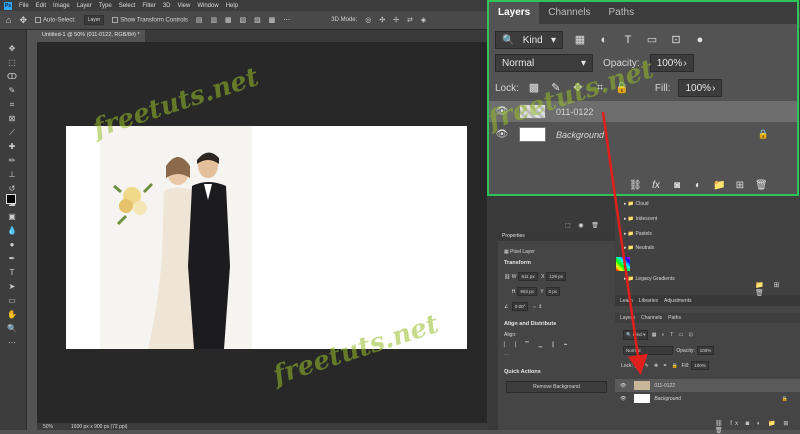 This screenshot has width=800, height=434. I want to click on transform-controls-checkbox: Show Transform Controls, so click(150, 19).